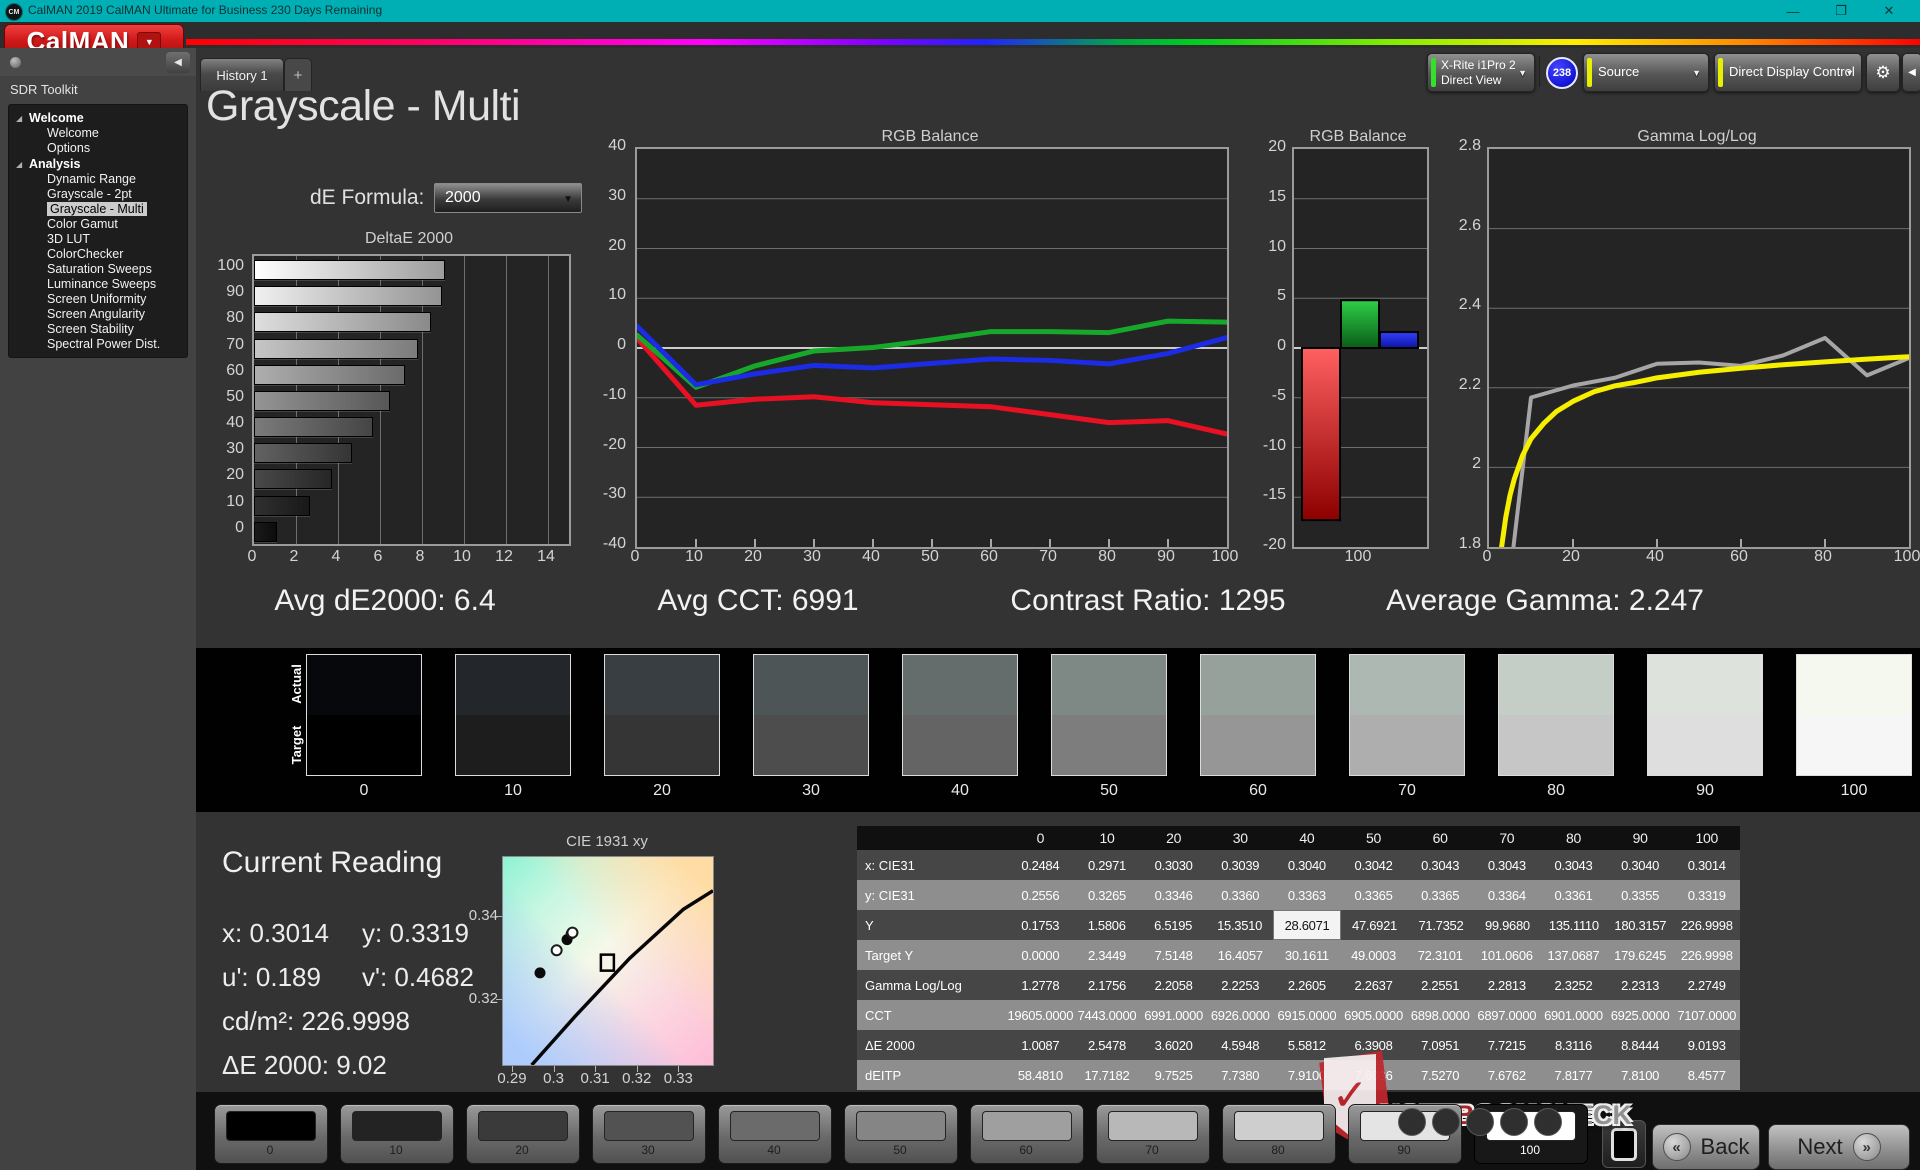  I want to click on sidebar-item-dynamic-range: Dynamic Range, so click(98, 179).